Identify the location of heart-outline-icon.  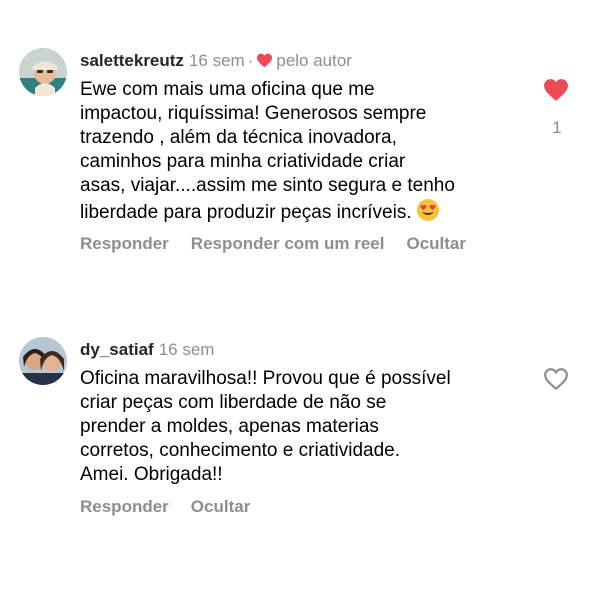
(556, 379).